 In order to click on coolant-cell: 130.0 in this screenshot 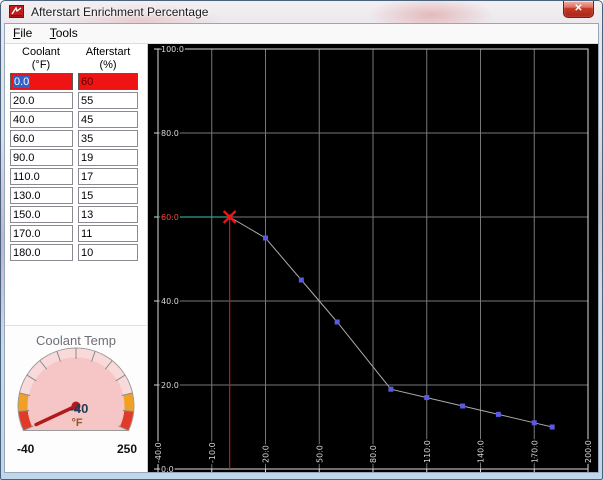, I will do `click(41, 195)`.